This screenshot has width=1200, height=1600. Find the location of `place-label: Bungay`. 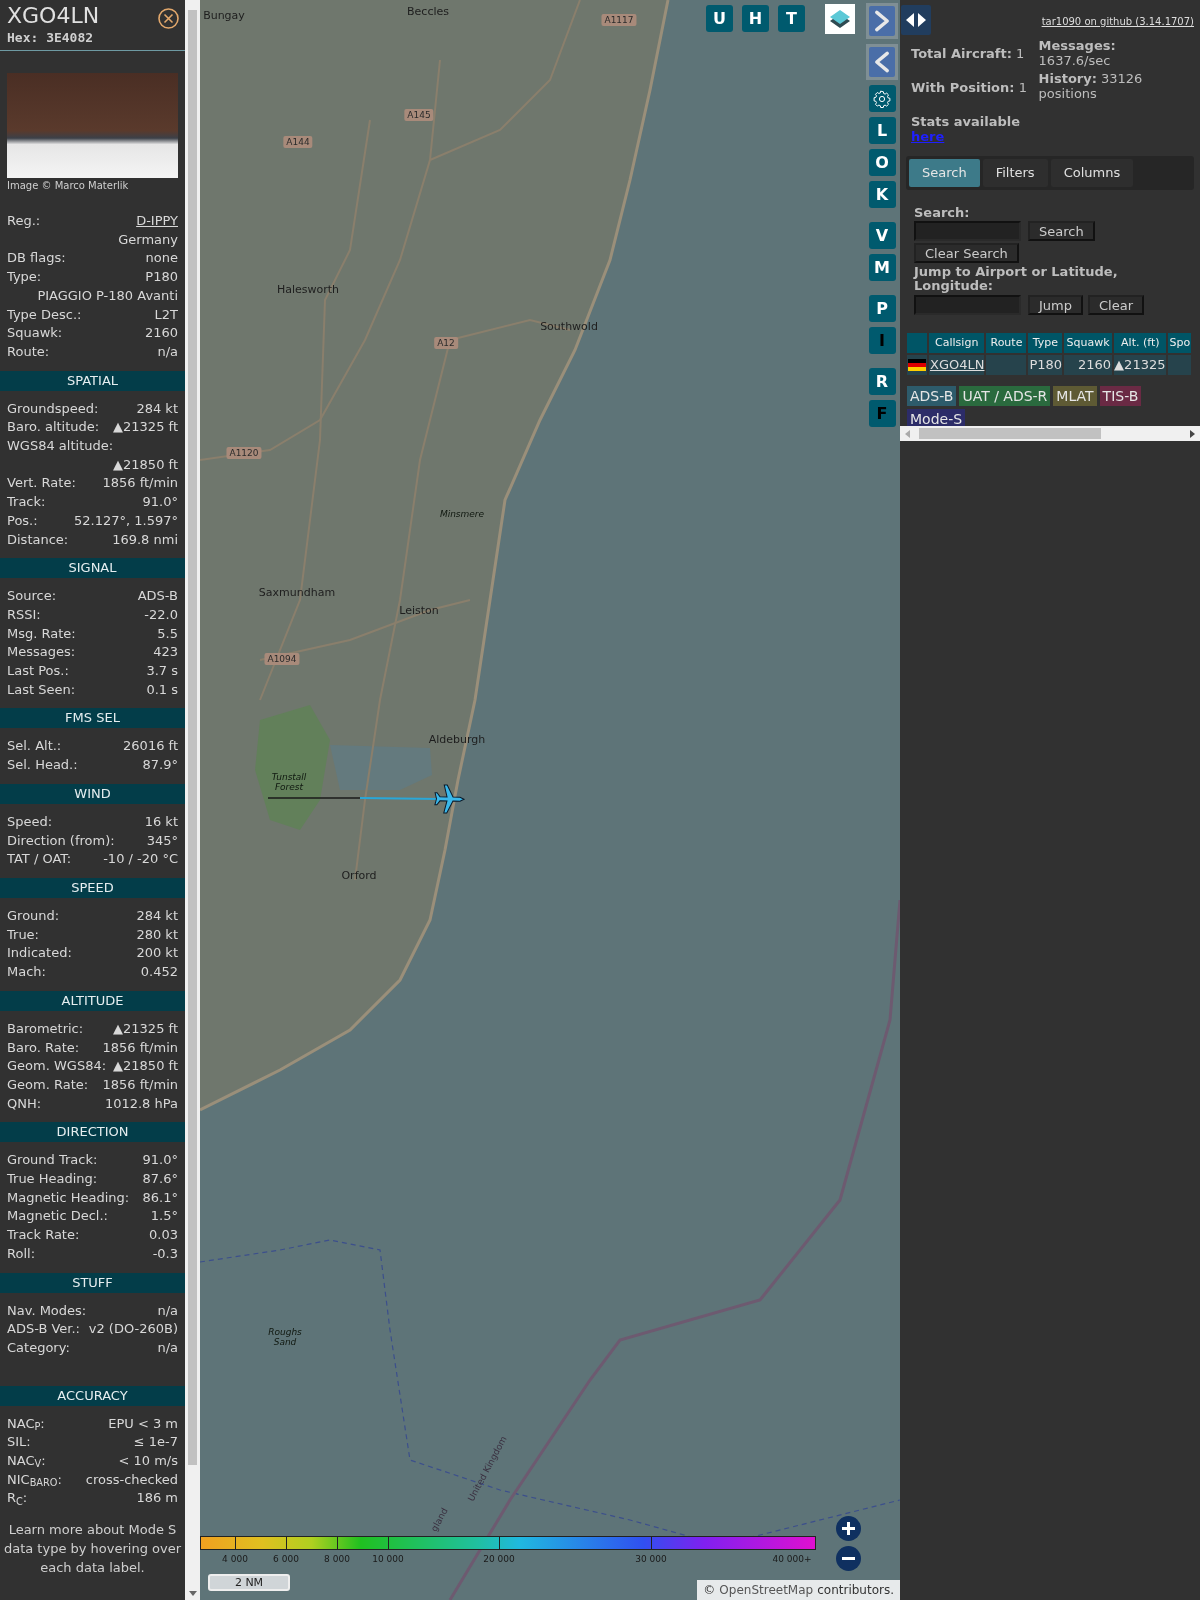

place-label: Bungay is located at coordinates (224, 15).